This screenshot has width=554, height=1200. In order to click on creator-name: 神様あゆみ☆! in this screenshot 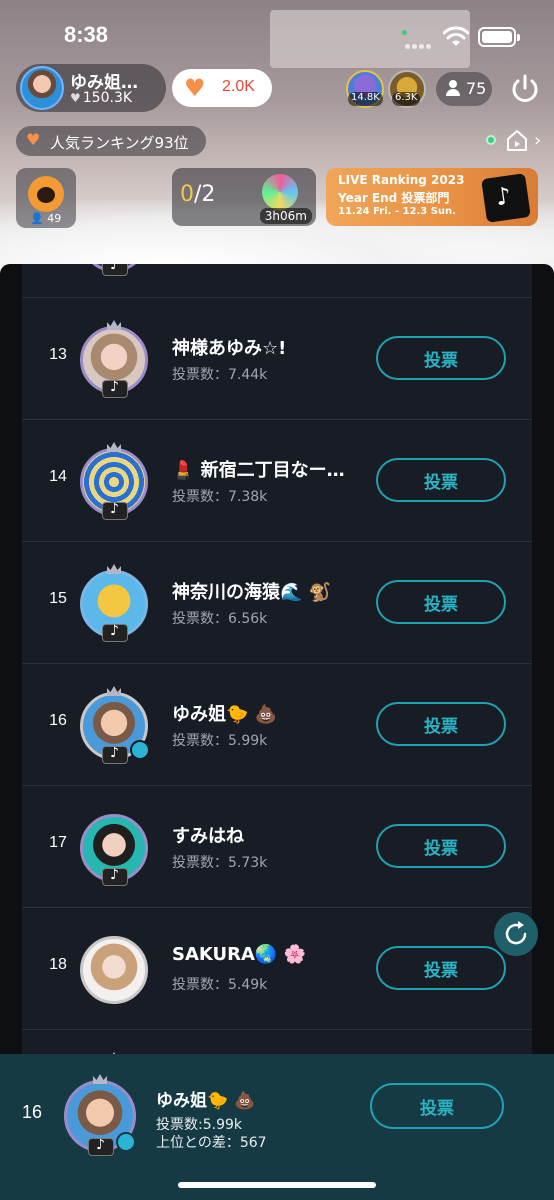, I will do `click(266, 347)`.